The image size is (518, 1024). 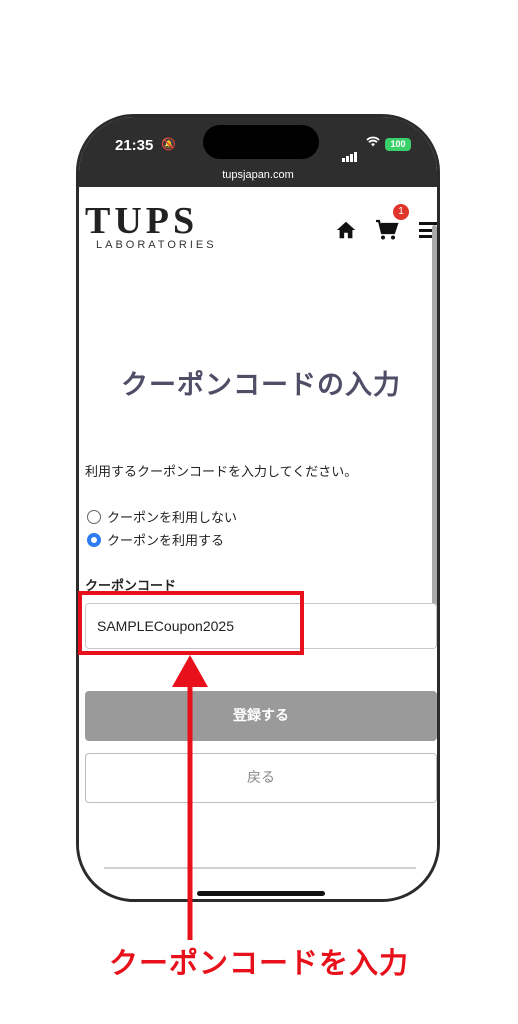 What do you see at coordinates (350, 152) in the screenshot?
I see `cellular-signal-icon` at bounding box center [350, 152].